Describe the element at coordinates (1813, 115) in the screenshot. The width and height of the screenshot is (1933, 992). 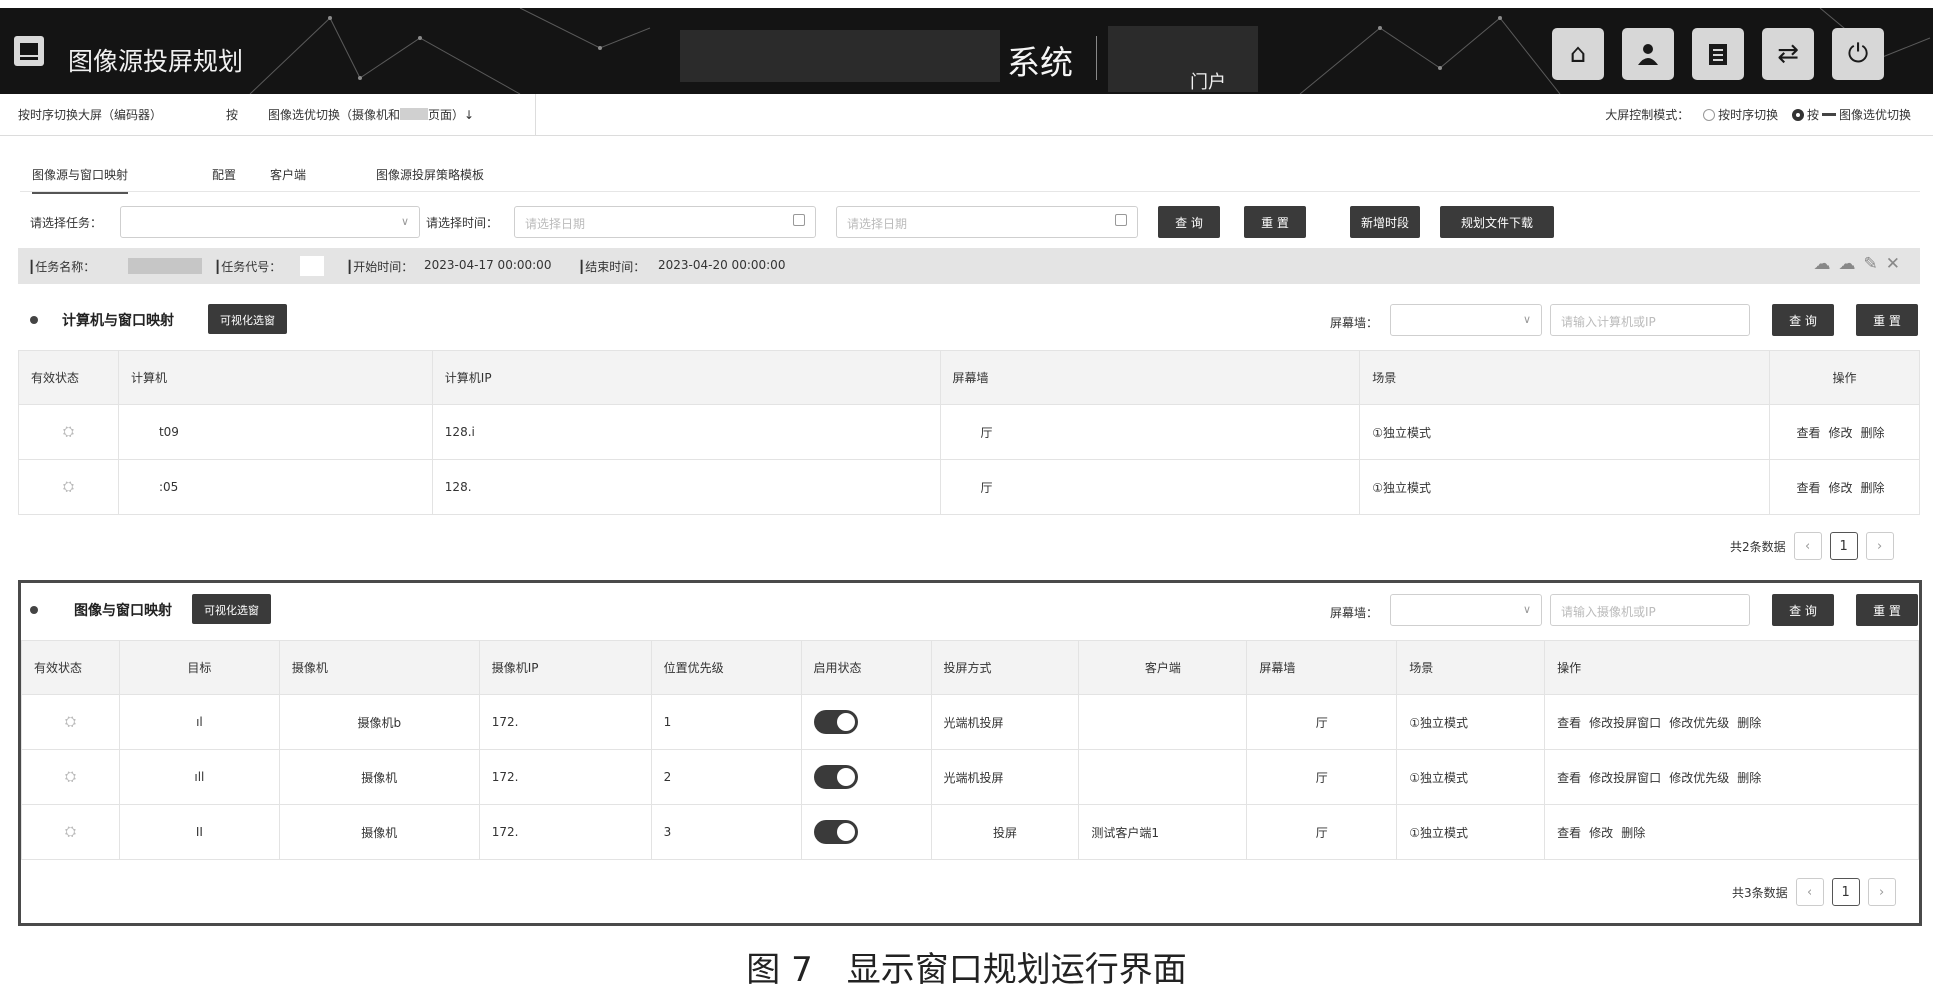
I see `option-image-prefix: 按` at that location.